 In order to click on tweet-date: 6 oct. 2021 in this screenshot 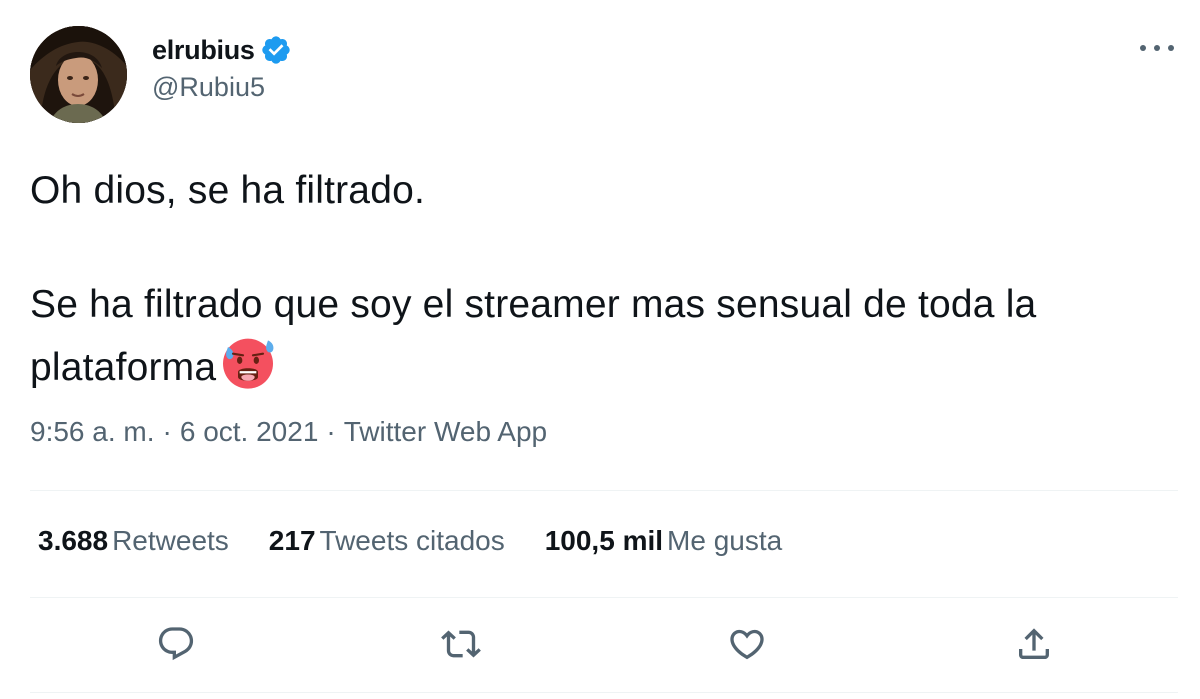, I will do `click(249, 432)`.